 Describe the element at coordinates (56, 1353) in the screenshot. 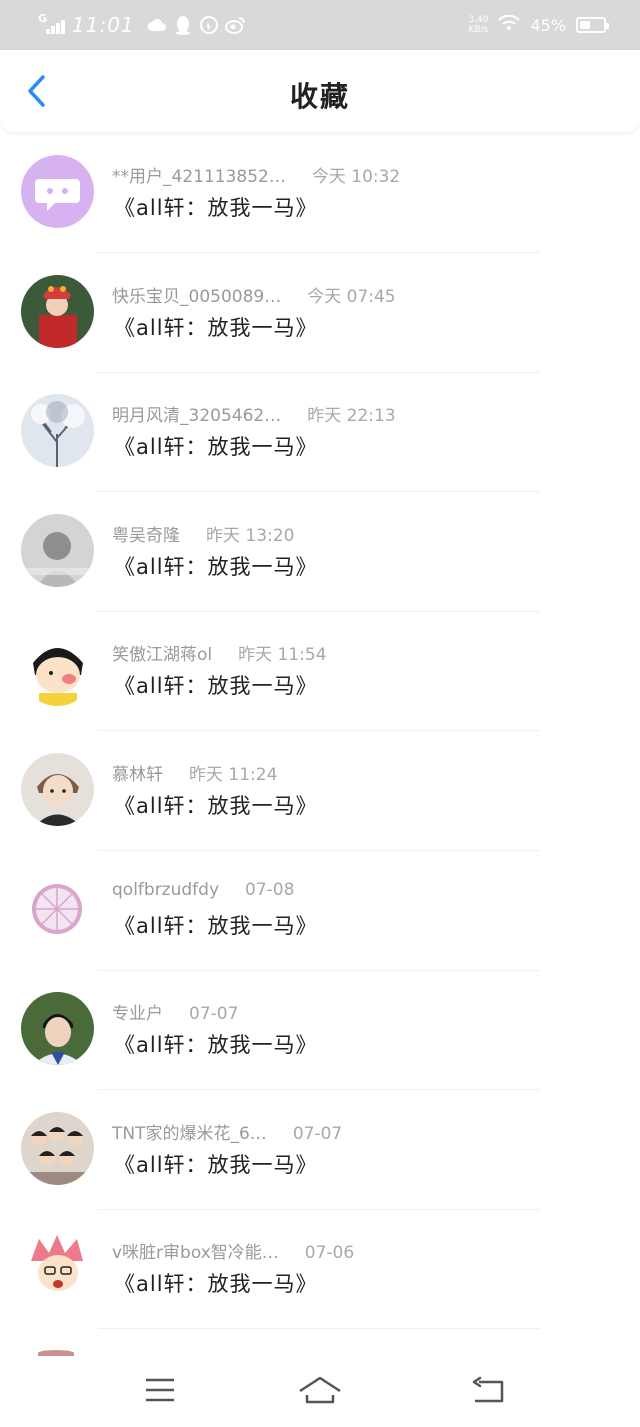

I see `partial-avatar` at that location.